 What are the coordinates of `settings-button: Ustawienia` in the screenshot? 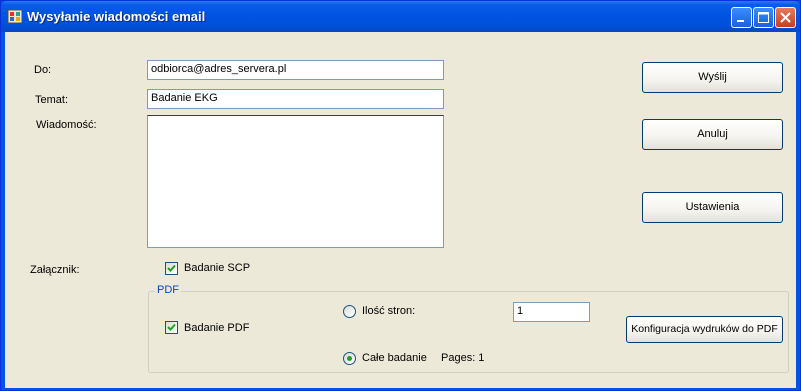 It's located at (712, 207).